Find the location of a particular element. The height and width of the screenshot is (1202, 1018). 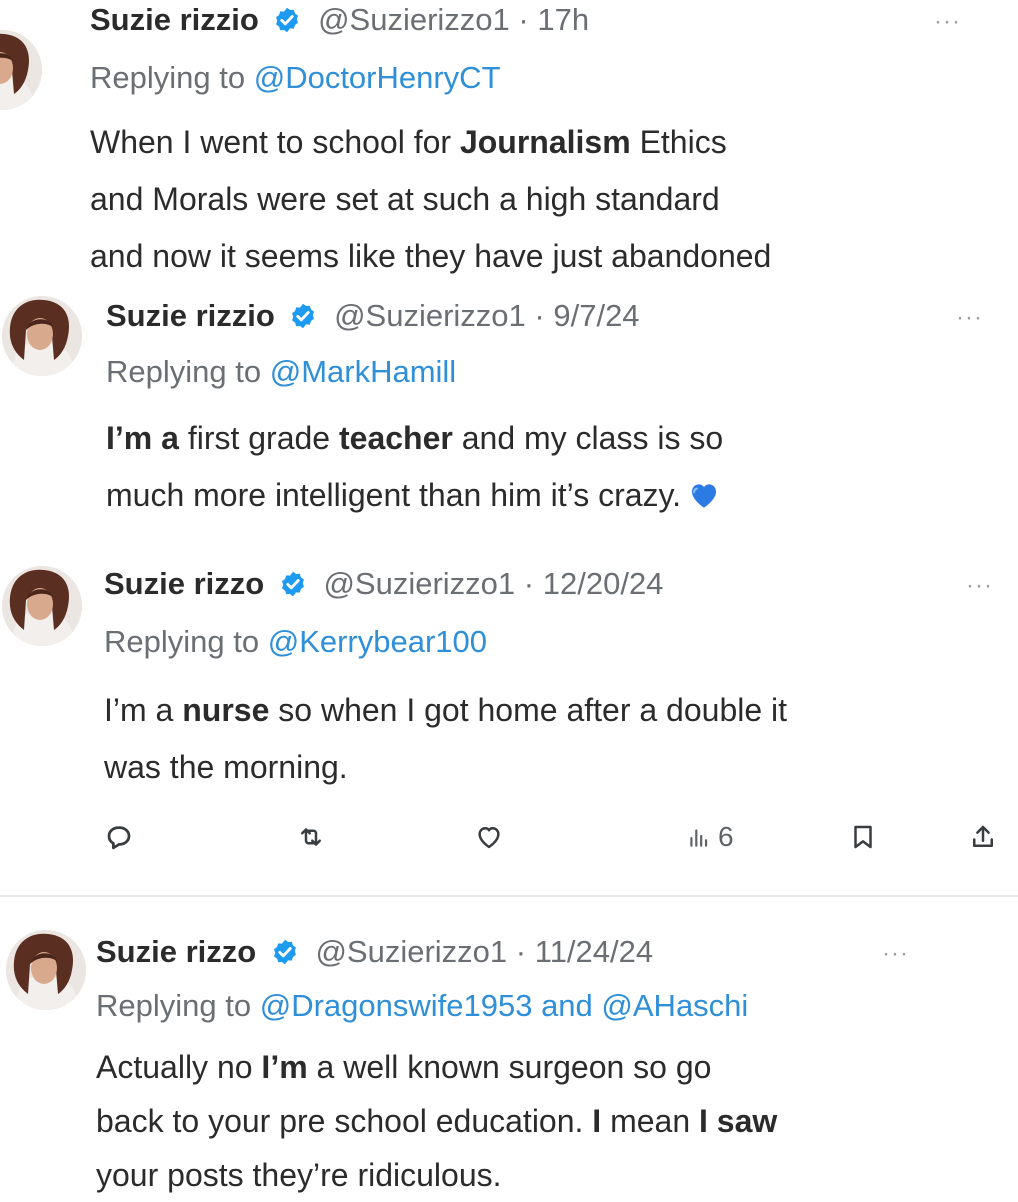

views-icon is located at coordinates (699, 838).